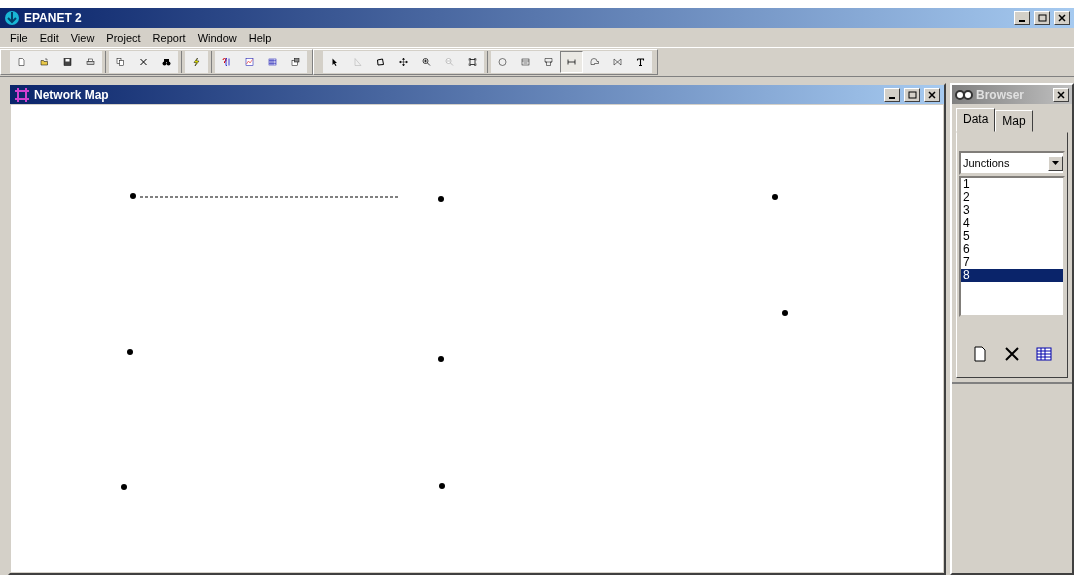 Image resolution: width=1074 pixels, height=575 pixels. Describe the element at coordinates (49, 37) in the screenshot. I see `menu-item: Edit` at that location.